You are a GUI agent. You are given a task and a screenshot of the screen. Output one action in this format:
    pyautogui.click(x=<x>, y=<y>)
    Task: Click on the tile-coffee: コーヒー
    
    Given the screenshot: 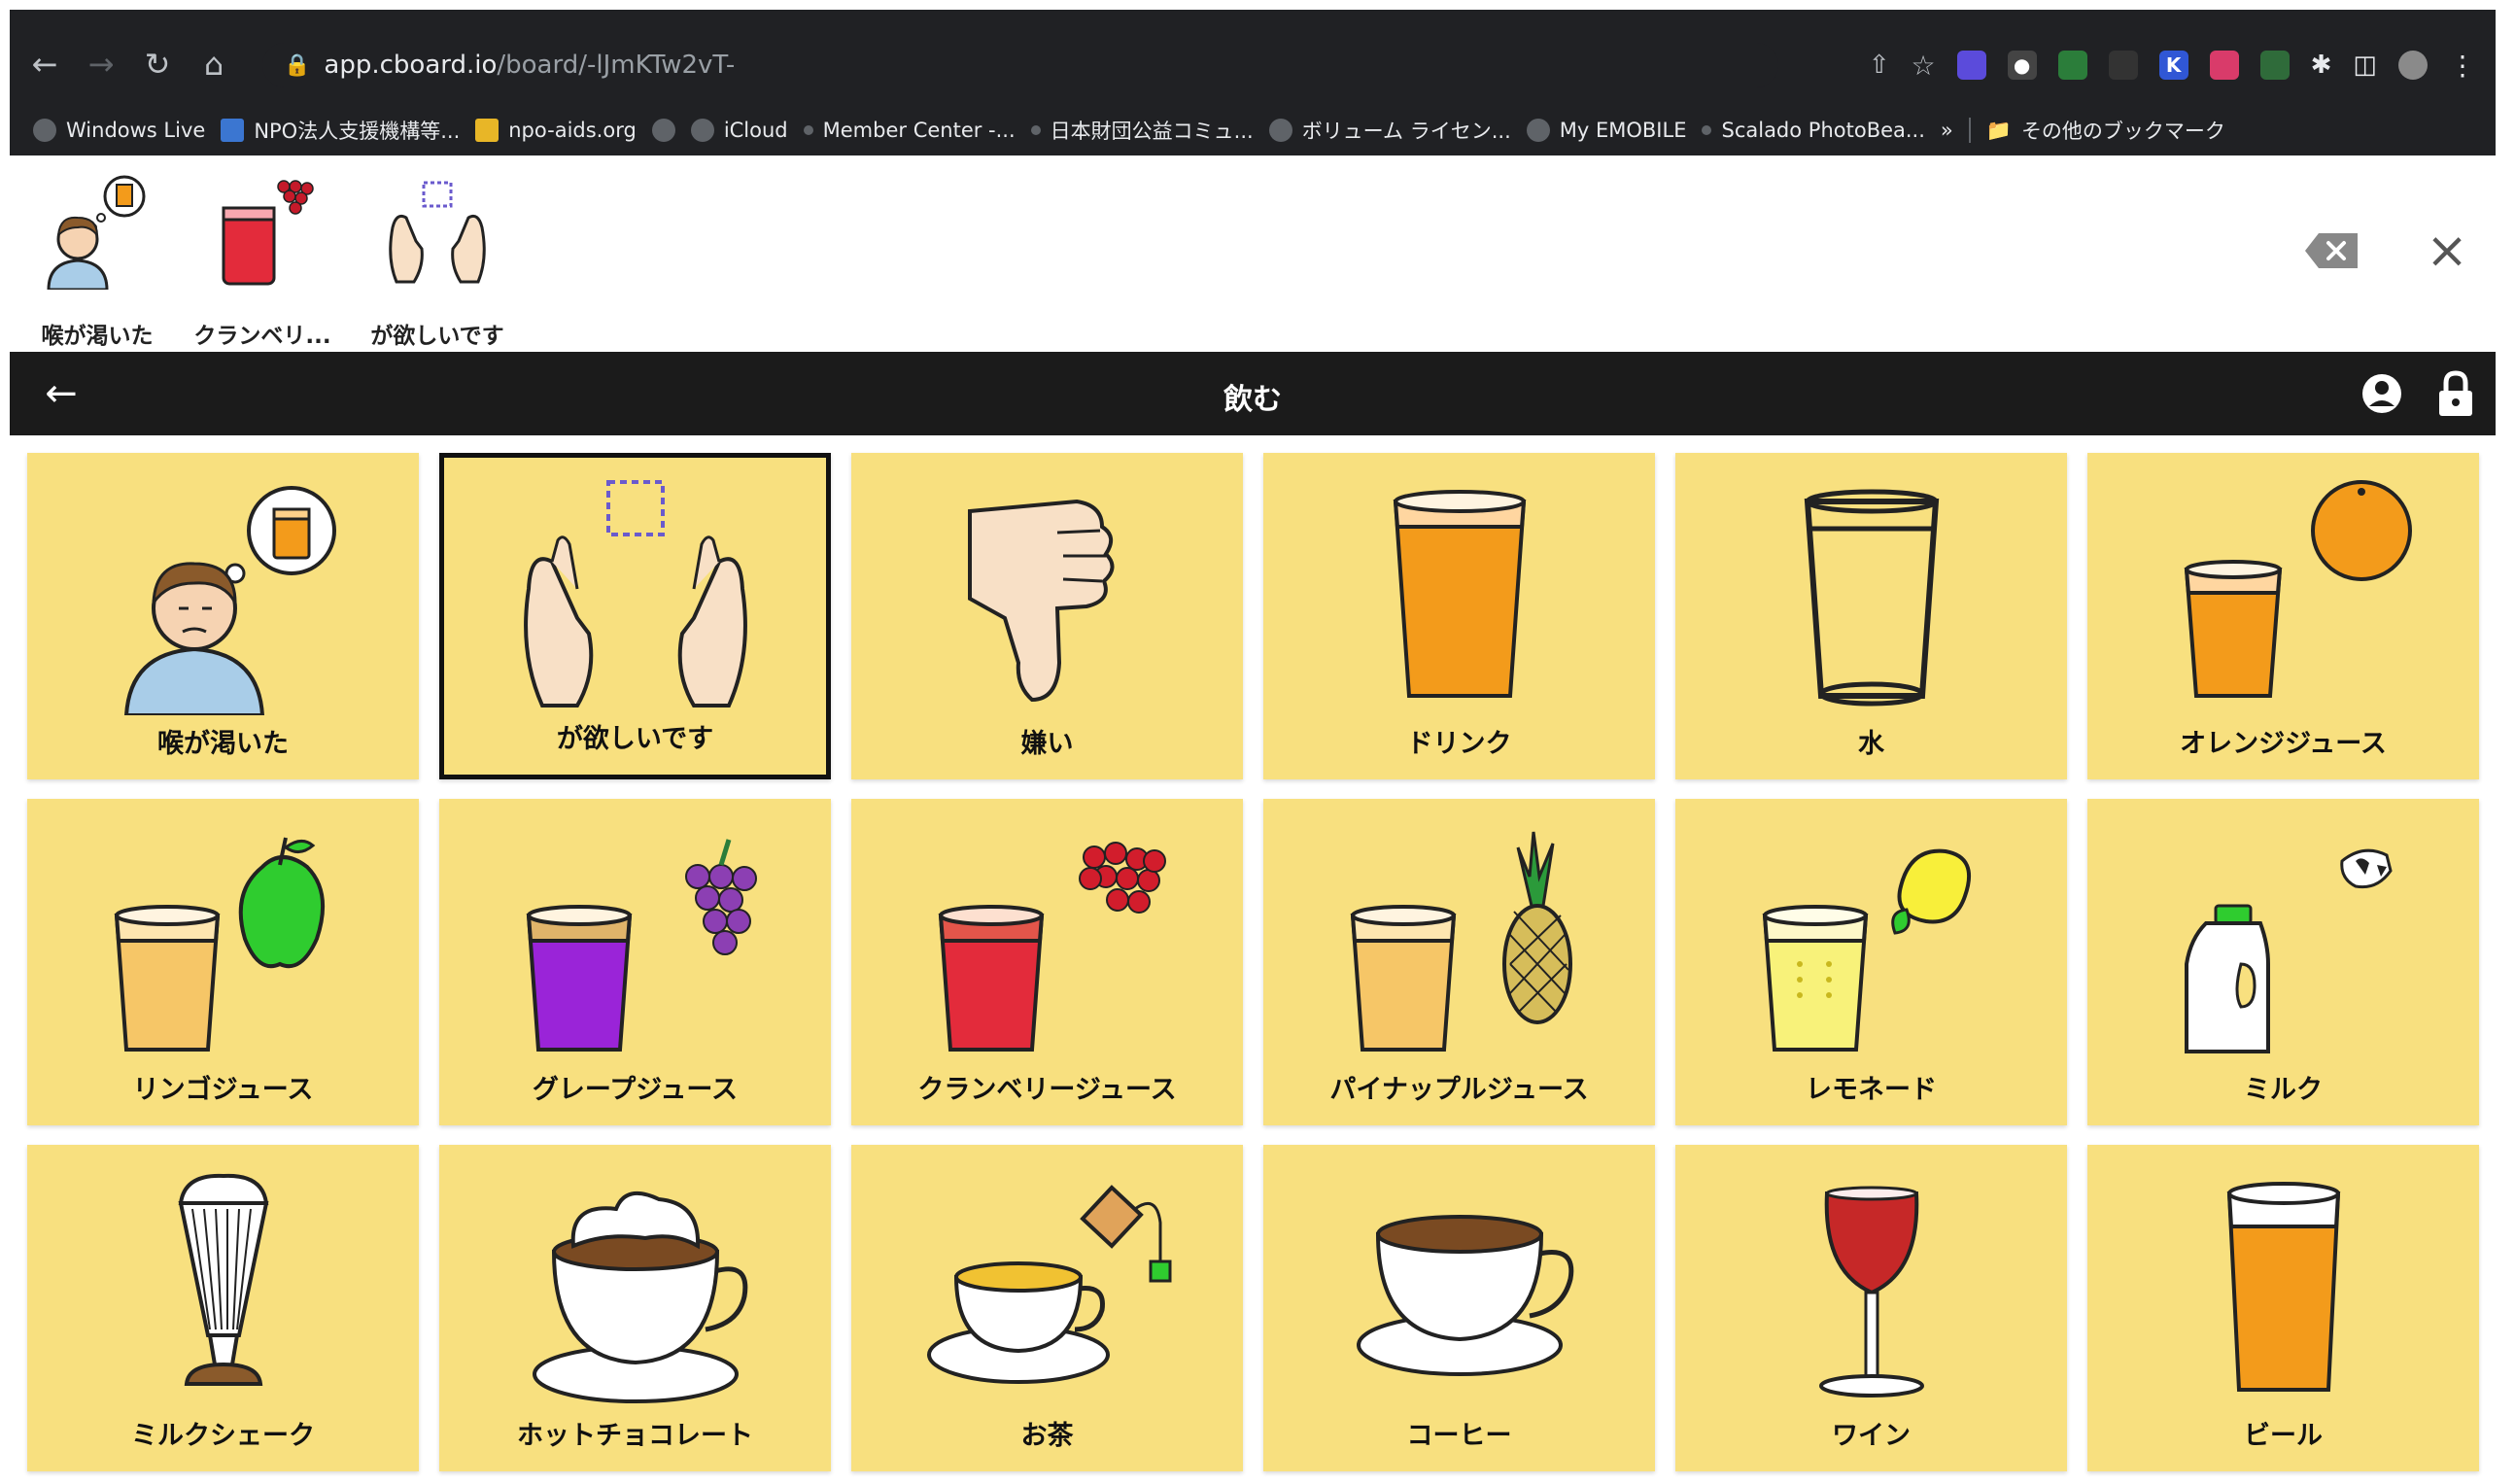 What is the action you would take?
    pyautogui.click(x=1459, y=1308)
    